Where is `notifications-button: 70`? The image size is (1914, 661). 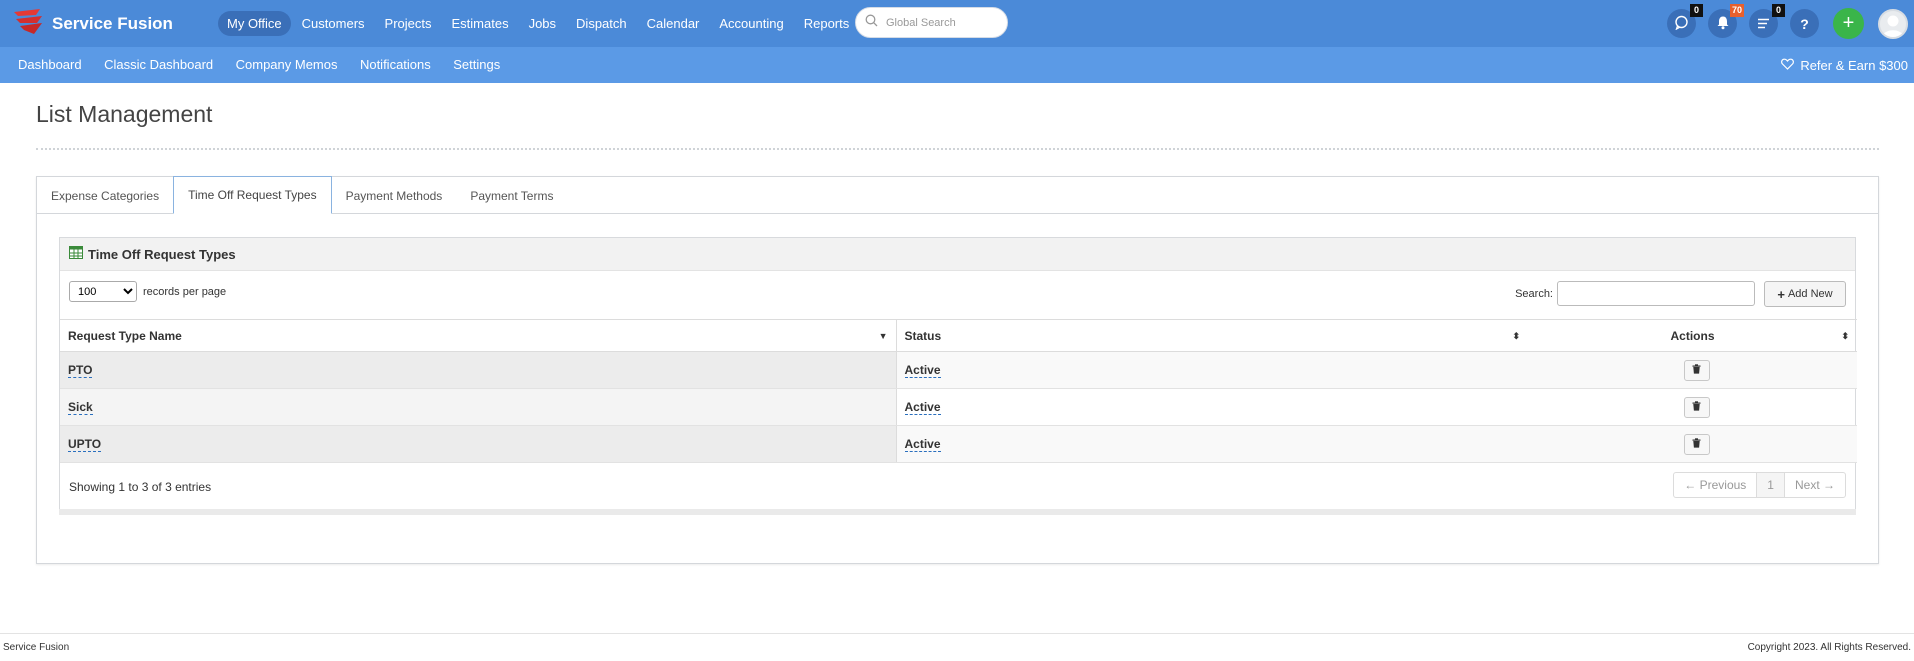 notifications-button: 70 is located at coordinates (1726, 21).